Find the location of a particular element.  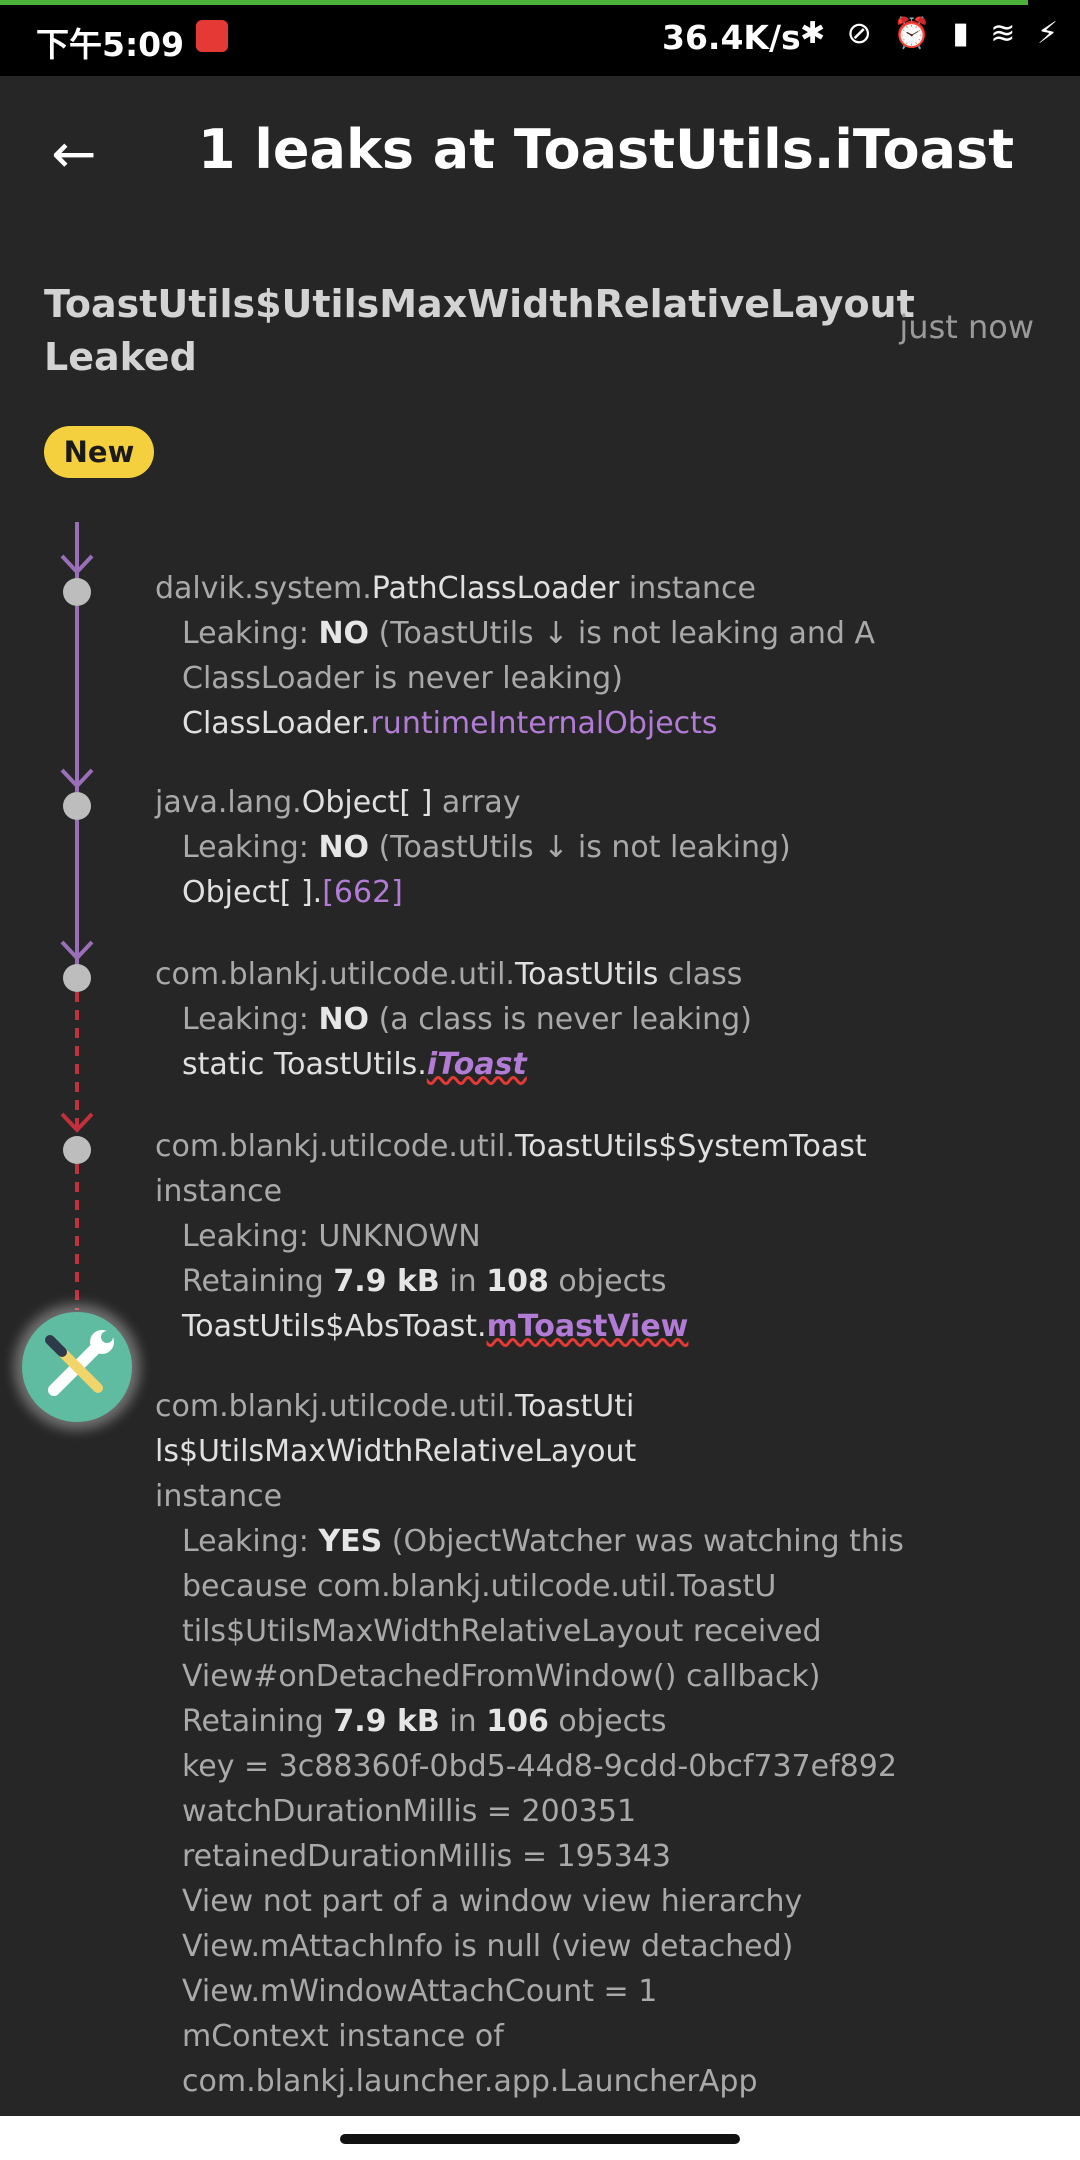

node-retaining: Retaining 7.9 kB in 106 objects is located at coordinates (550, 1721).